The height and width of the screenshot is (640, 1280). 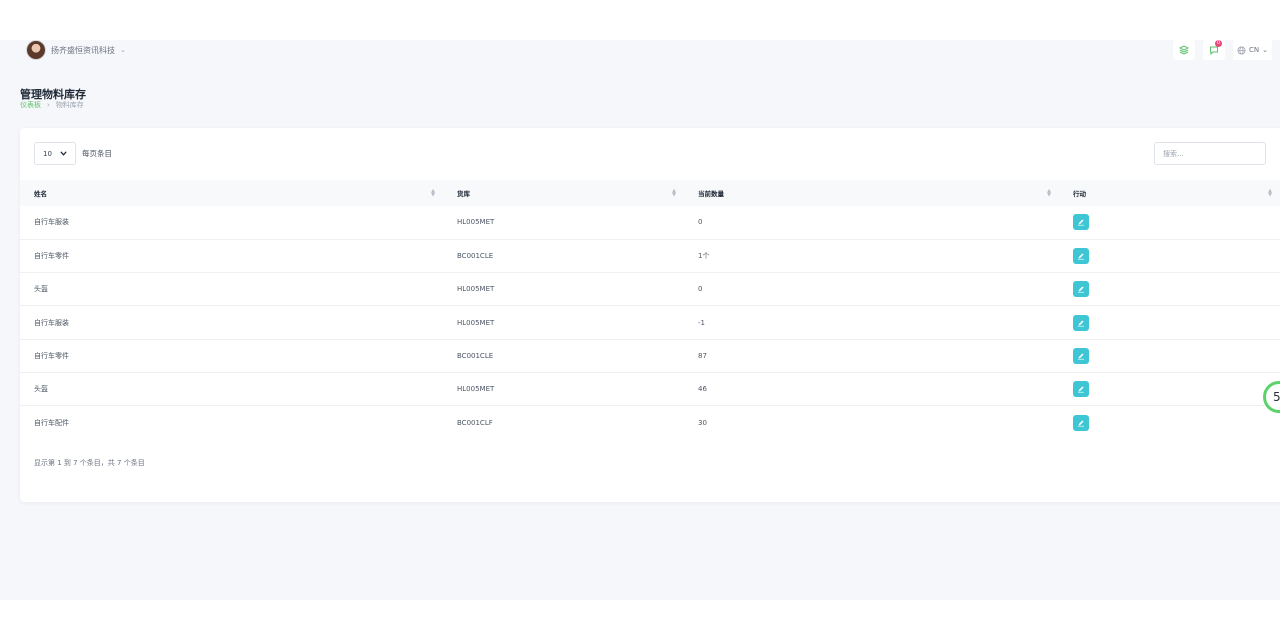 What do you see at coordinates (97, 153) in the screenshot?
I see `page-length-label: 每页条目` at bounding box center [97, 153].